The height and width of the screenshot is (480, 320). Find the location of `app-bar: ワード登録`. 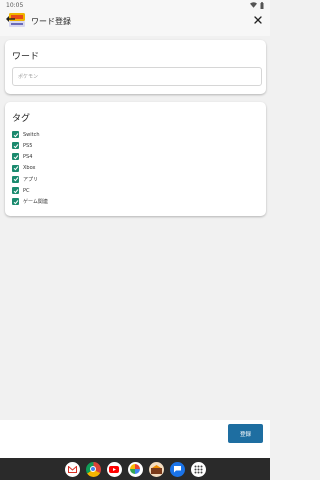

app-bar: ワード登録 is located at coordinates (135, 23).